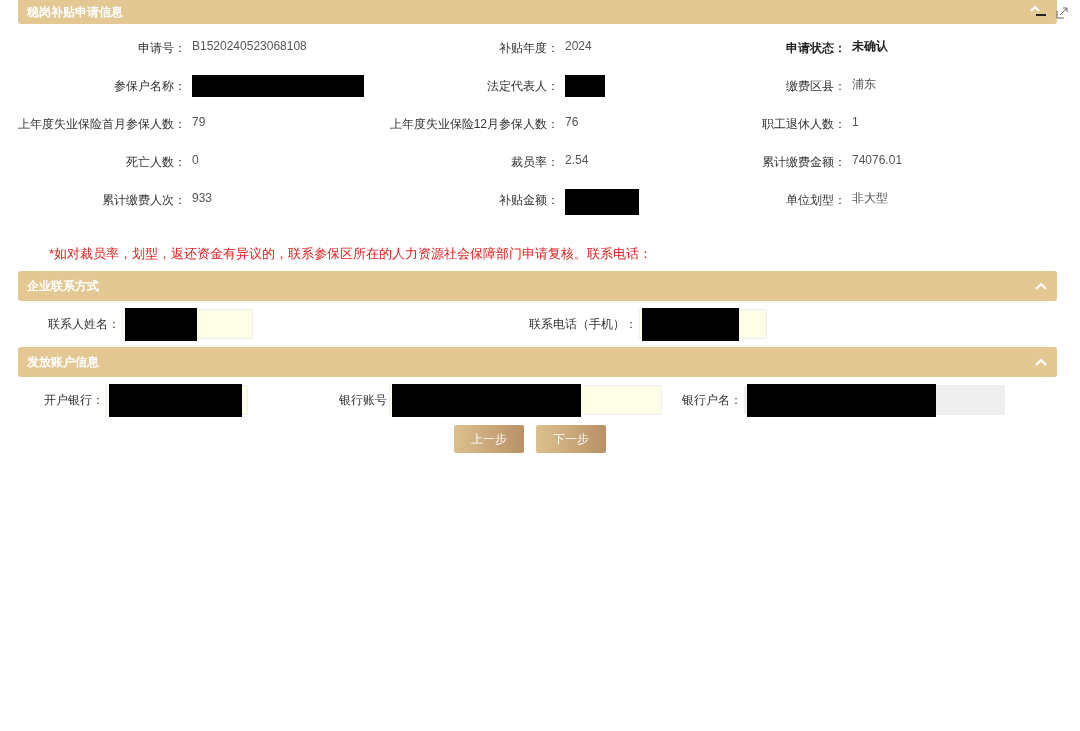 Image resolution: width=1080 pixels, height=731 pixels. I want to click on field-label: 开户银行：, so click(74, 400).